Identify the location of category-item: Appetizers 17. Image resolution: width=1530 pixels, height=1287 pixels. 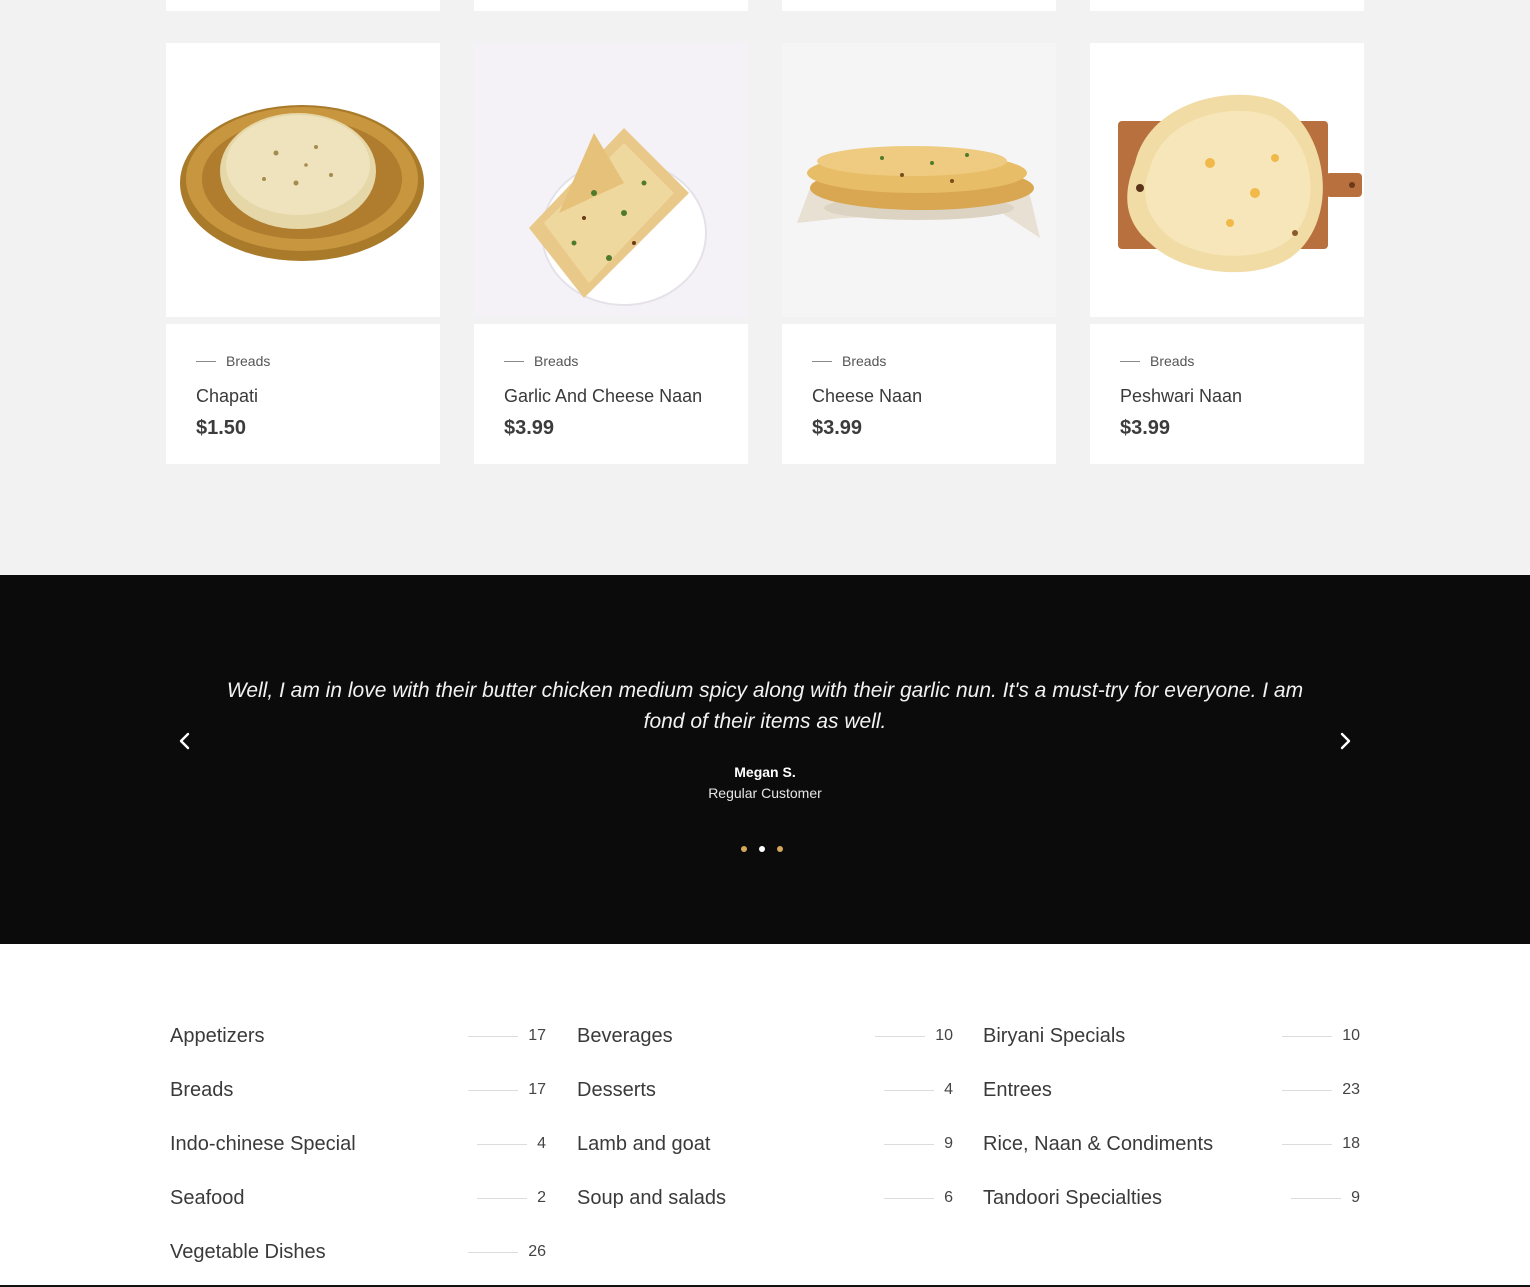
(358, 1036).